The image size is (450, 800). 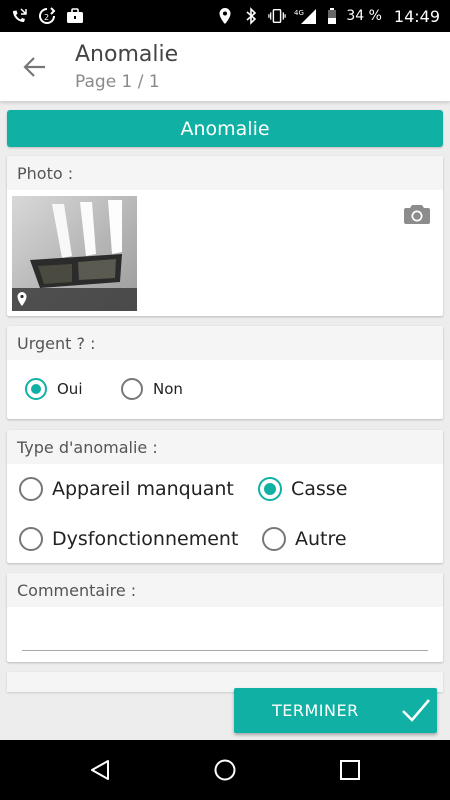 I want to click on missed-call-icon, so click(x=19, y=16).